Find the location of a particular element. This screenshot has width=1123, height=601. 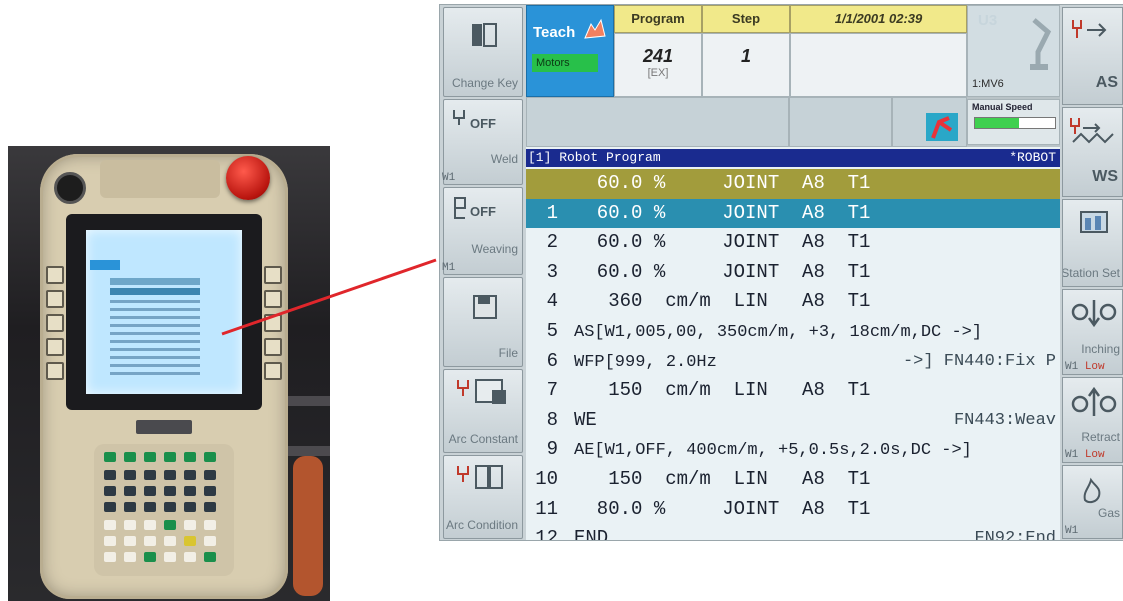

retract-button: Retract W1 Low is located at coordinates (1092, 420).